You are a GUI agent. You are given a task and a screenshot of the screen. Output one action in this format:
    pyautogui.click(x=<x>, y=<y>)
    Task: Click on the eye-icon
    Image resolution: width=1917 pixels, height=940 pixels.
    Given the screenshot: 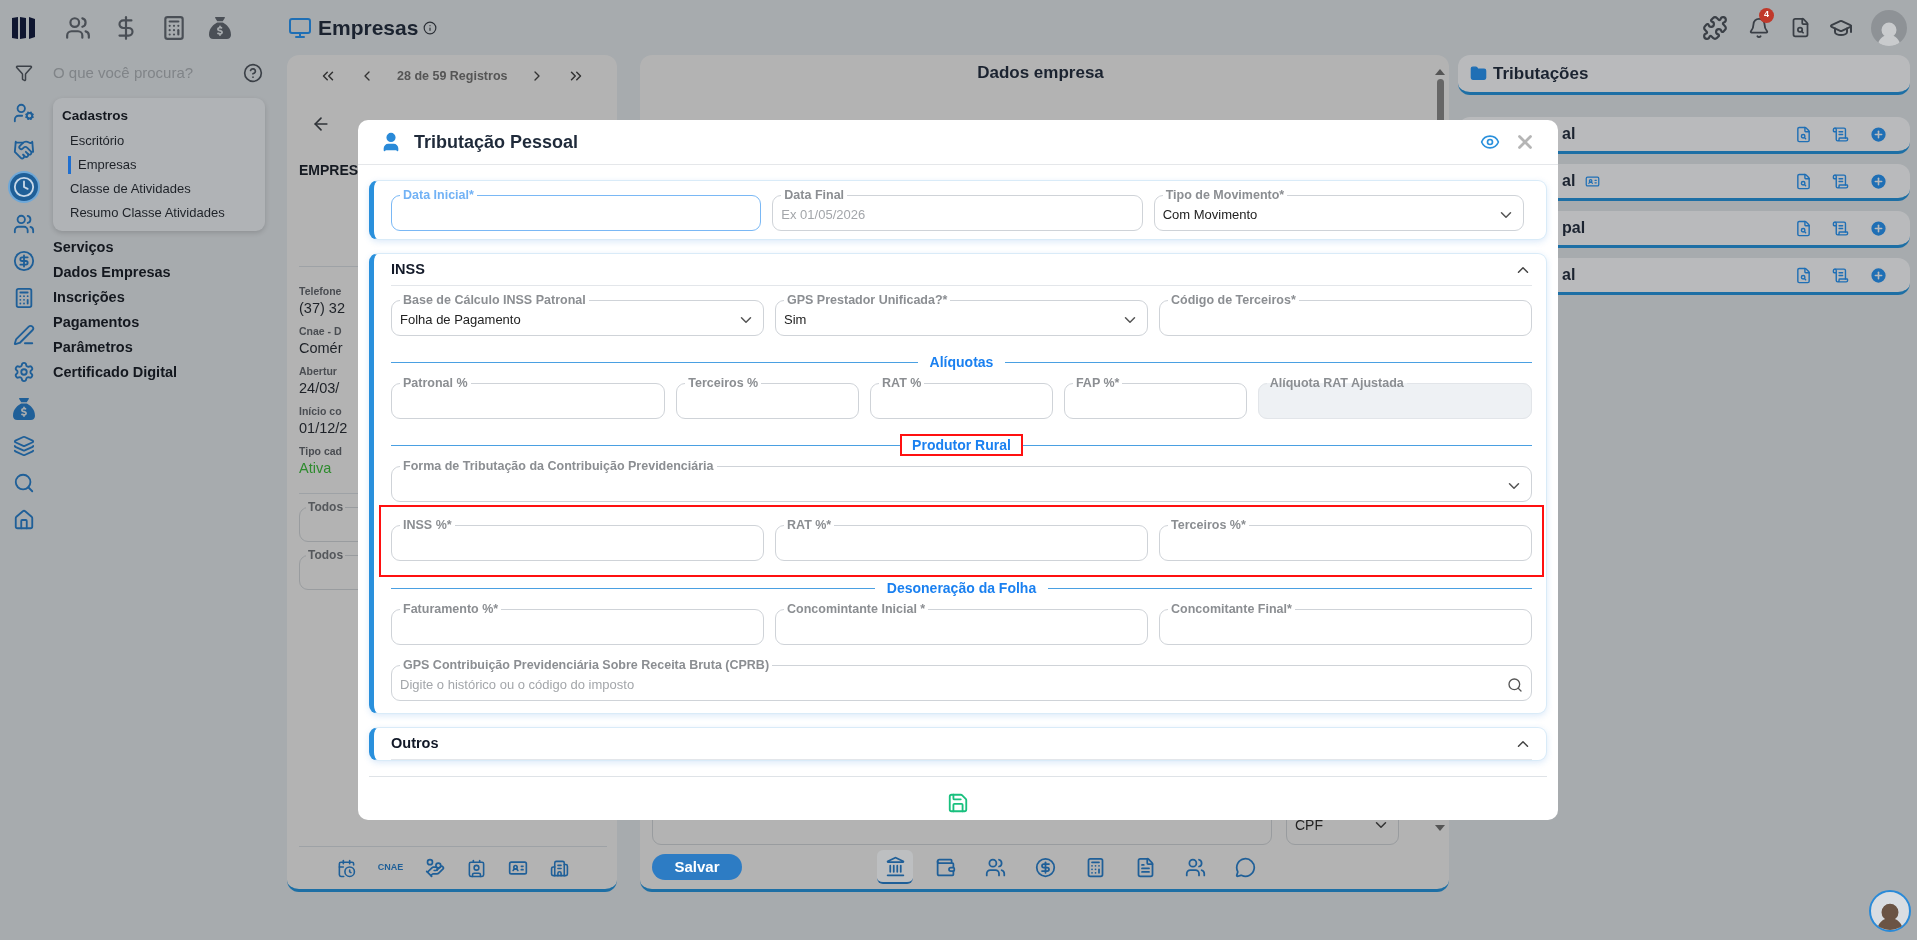 What is the action you would take?
    pyautogui.click(x=1490, y=142)
    